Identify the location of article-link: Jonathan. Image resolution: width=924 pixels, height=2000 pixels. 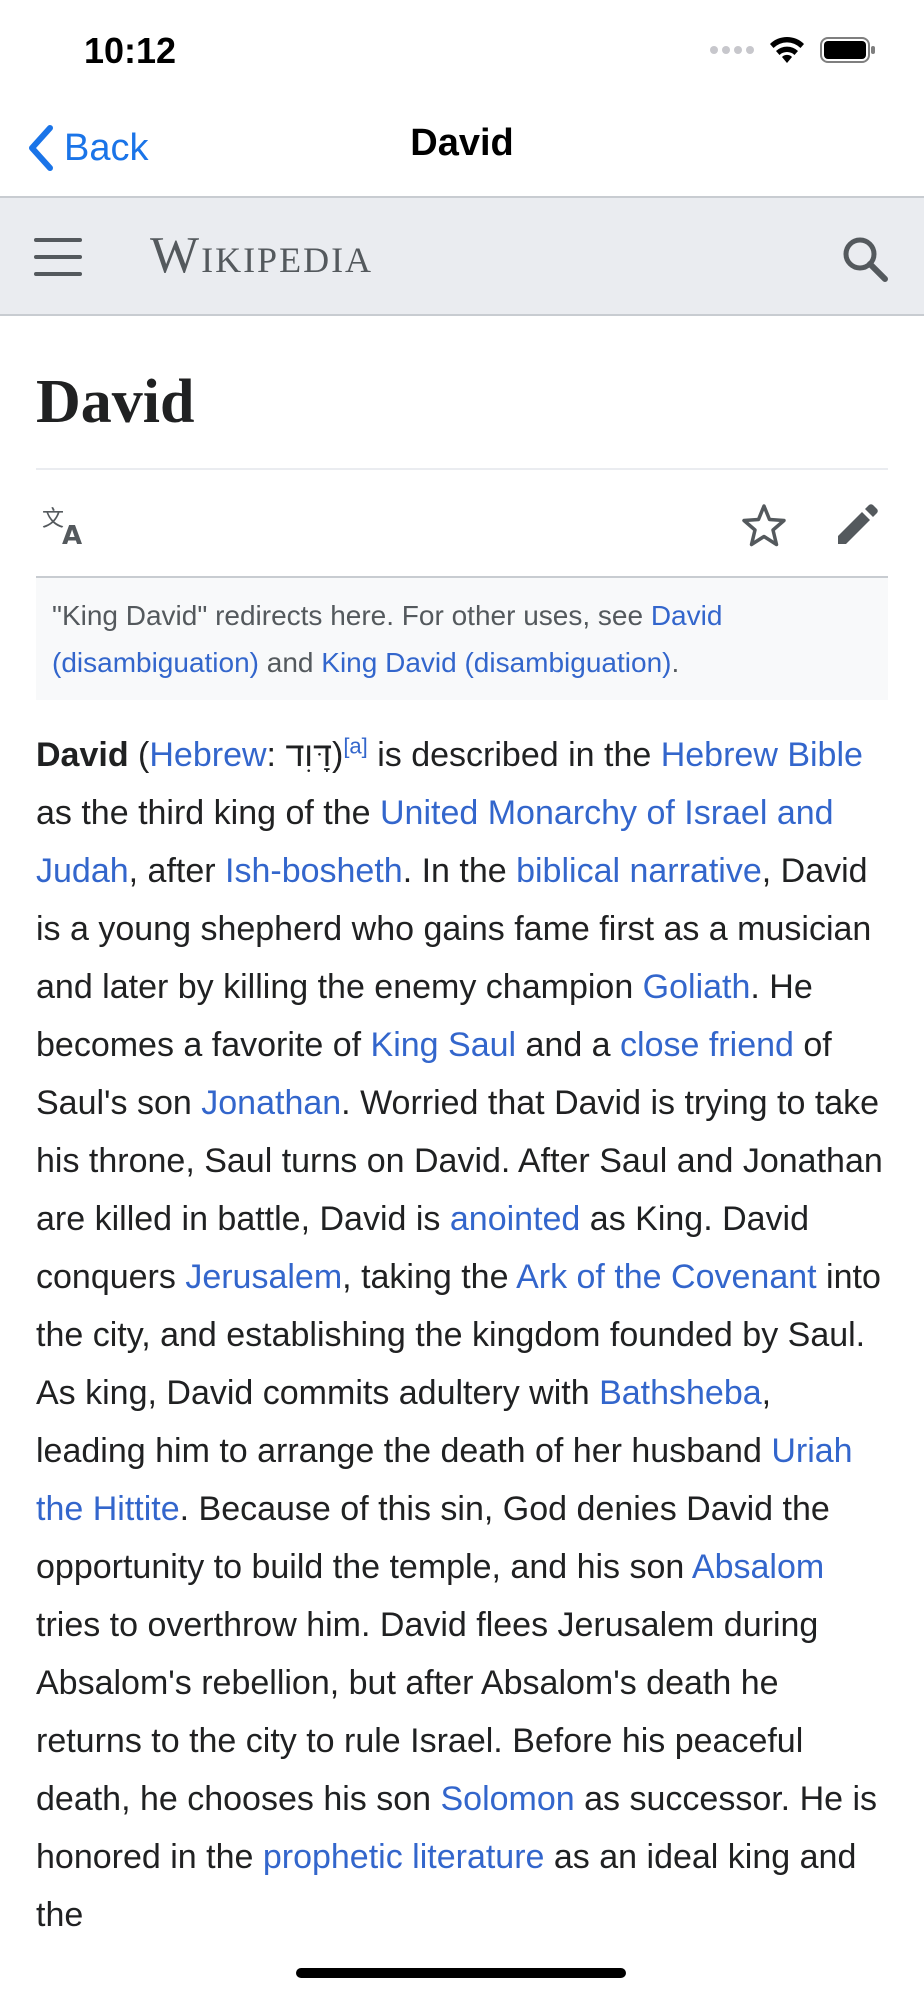
(271, 1103).